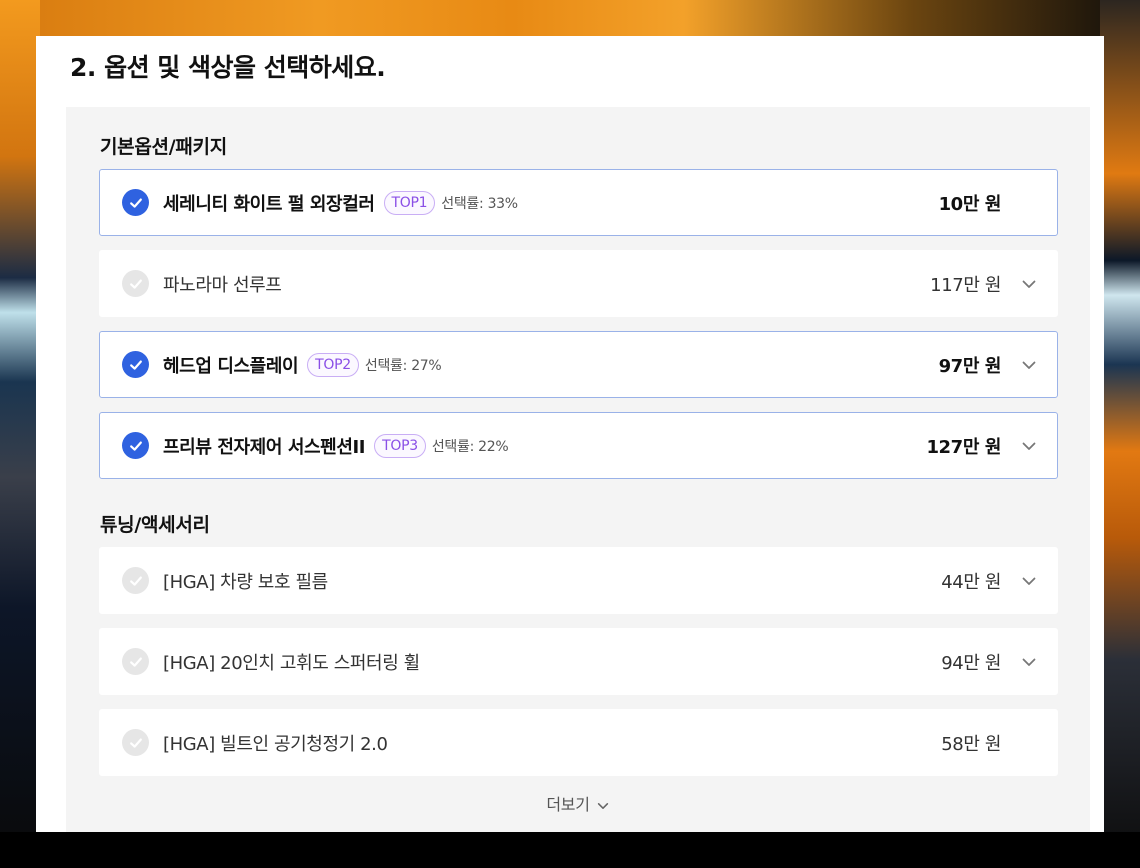 The height and width of the screenshot is (868, 1140). I want to click on option-label: 파노라마 선루프, so click(222, 284).